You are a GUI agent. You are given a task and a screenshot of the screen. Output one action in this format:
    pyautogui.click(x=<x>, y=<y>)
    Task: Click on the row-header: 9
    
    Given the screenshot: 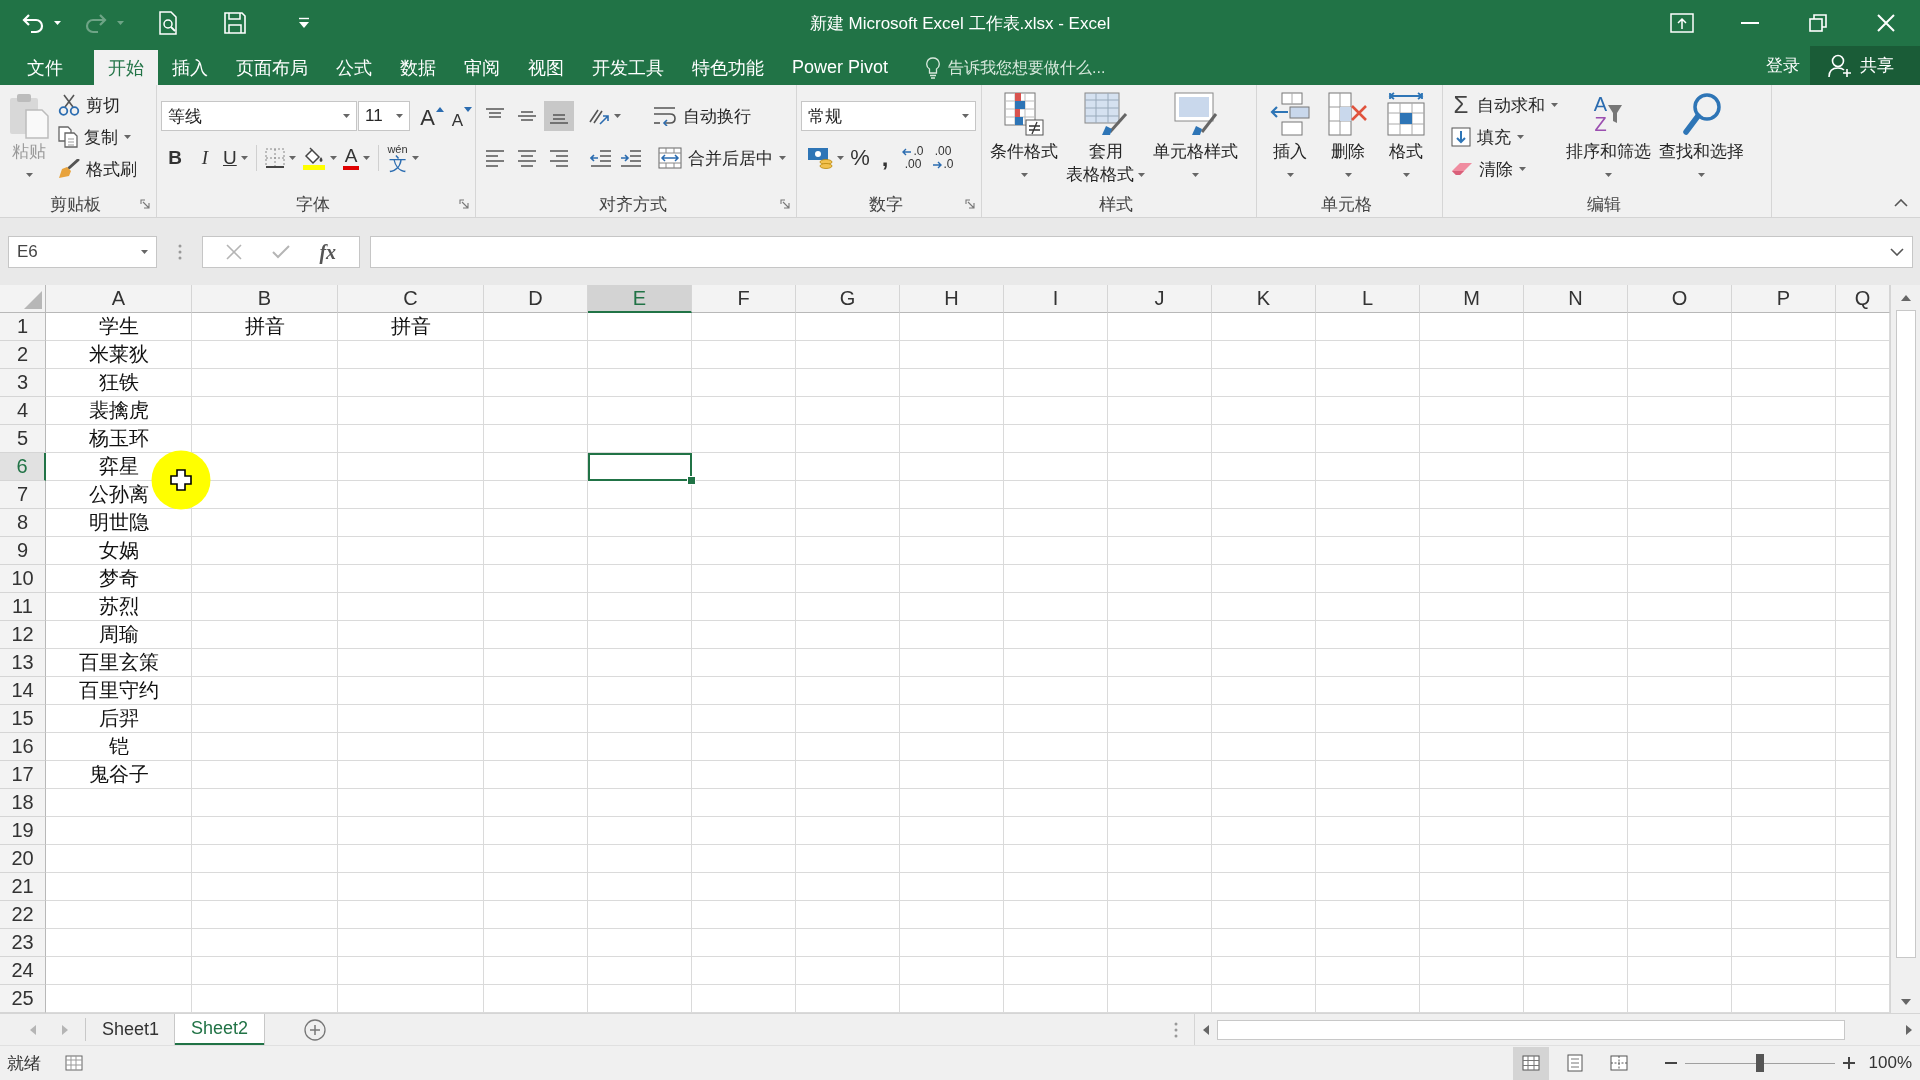 What is the action you would take?
    pyautogui.click(x=23, y=551)
    